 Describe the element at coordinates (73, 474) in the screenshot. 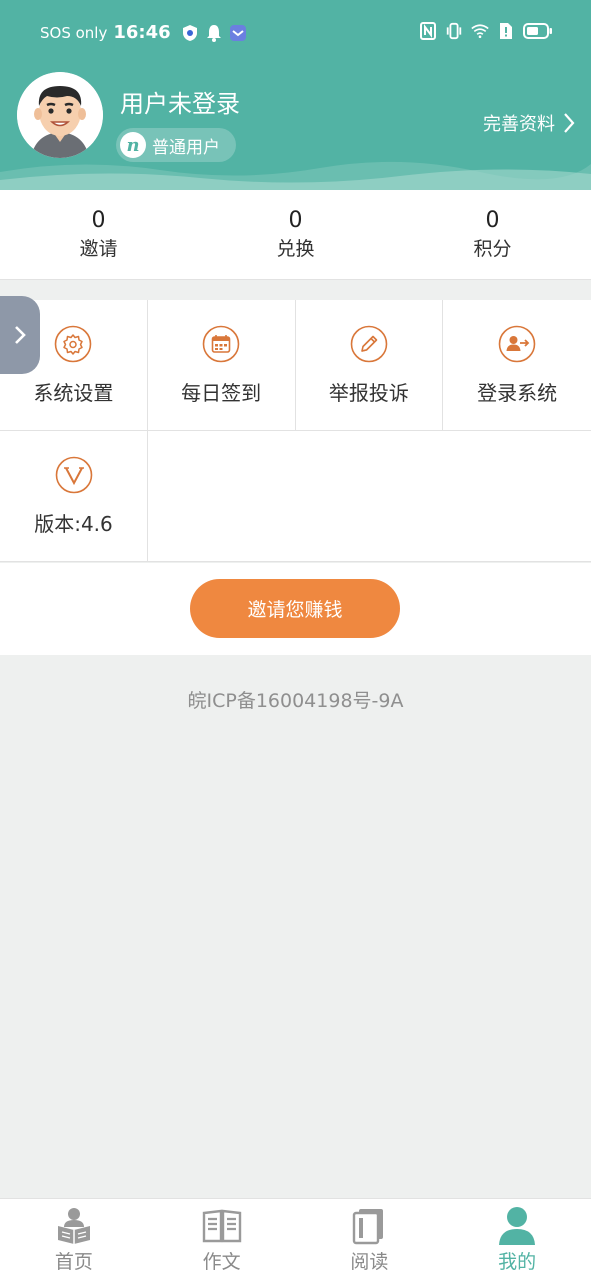

I see `version-icon` at that location.